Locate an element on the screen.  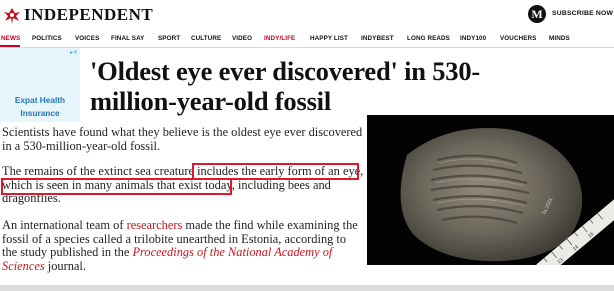
subscribe-button: SUBSCRIBE NOW is located at coordinates (582, 13).